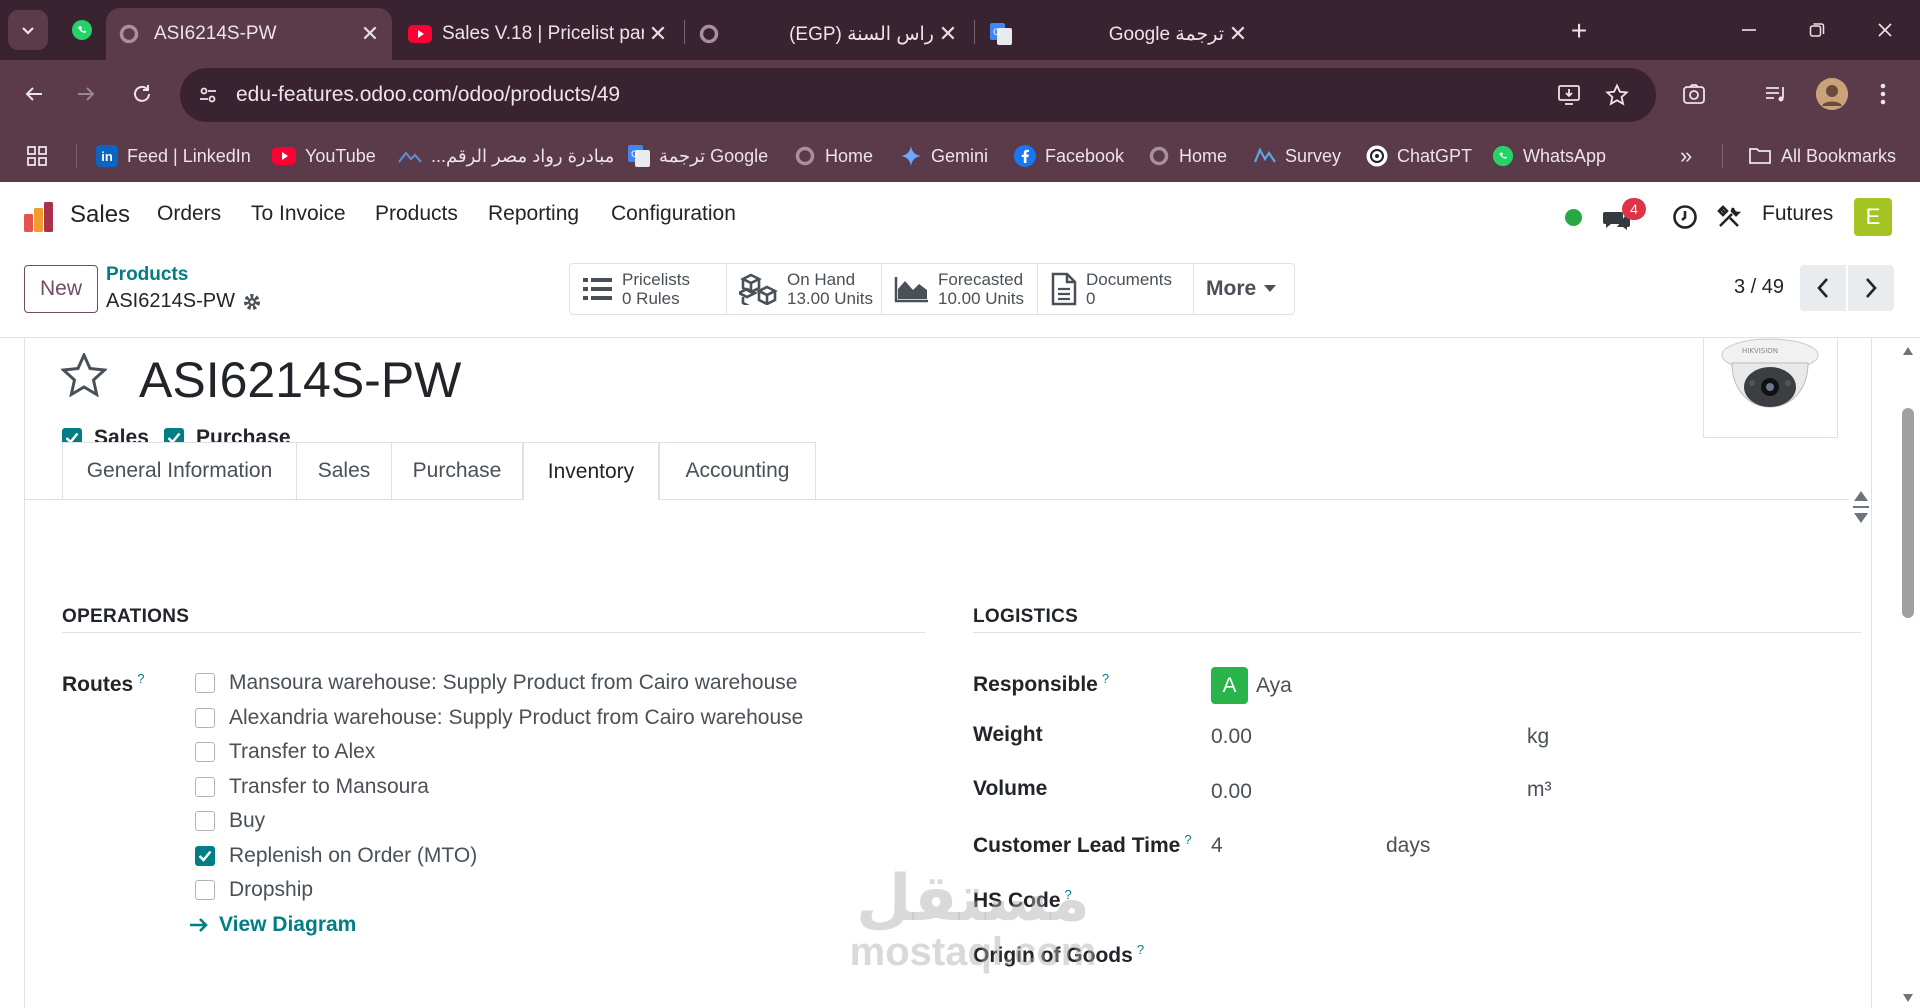 The height and width of the screenshot is (1008, 1920). Describe the element at coordinates (1776, 94) in the screenshot. I see `media-control-button` at that location.